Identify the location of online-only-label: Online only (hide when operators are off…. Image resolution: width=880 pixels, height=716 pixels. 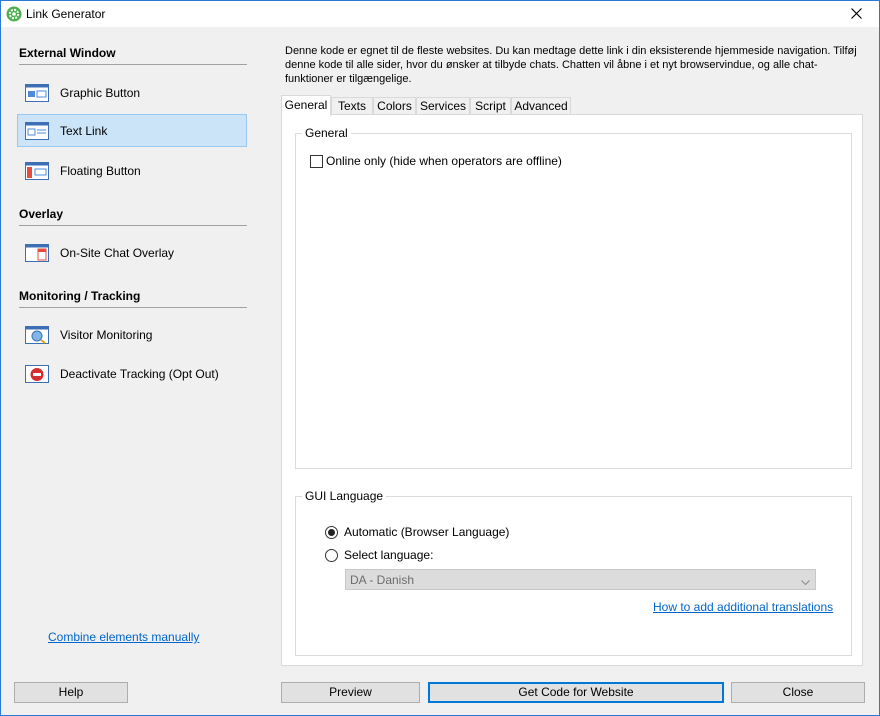
(444, 161).